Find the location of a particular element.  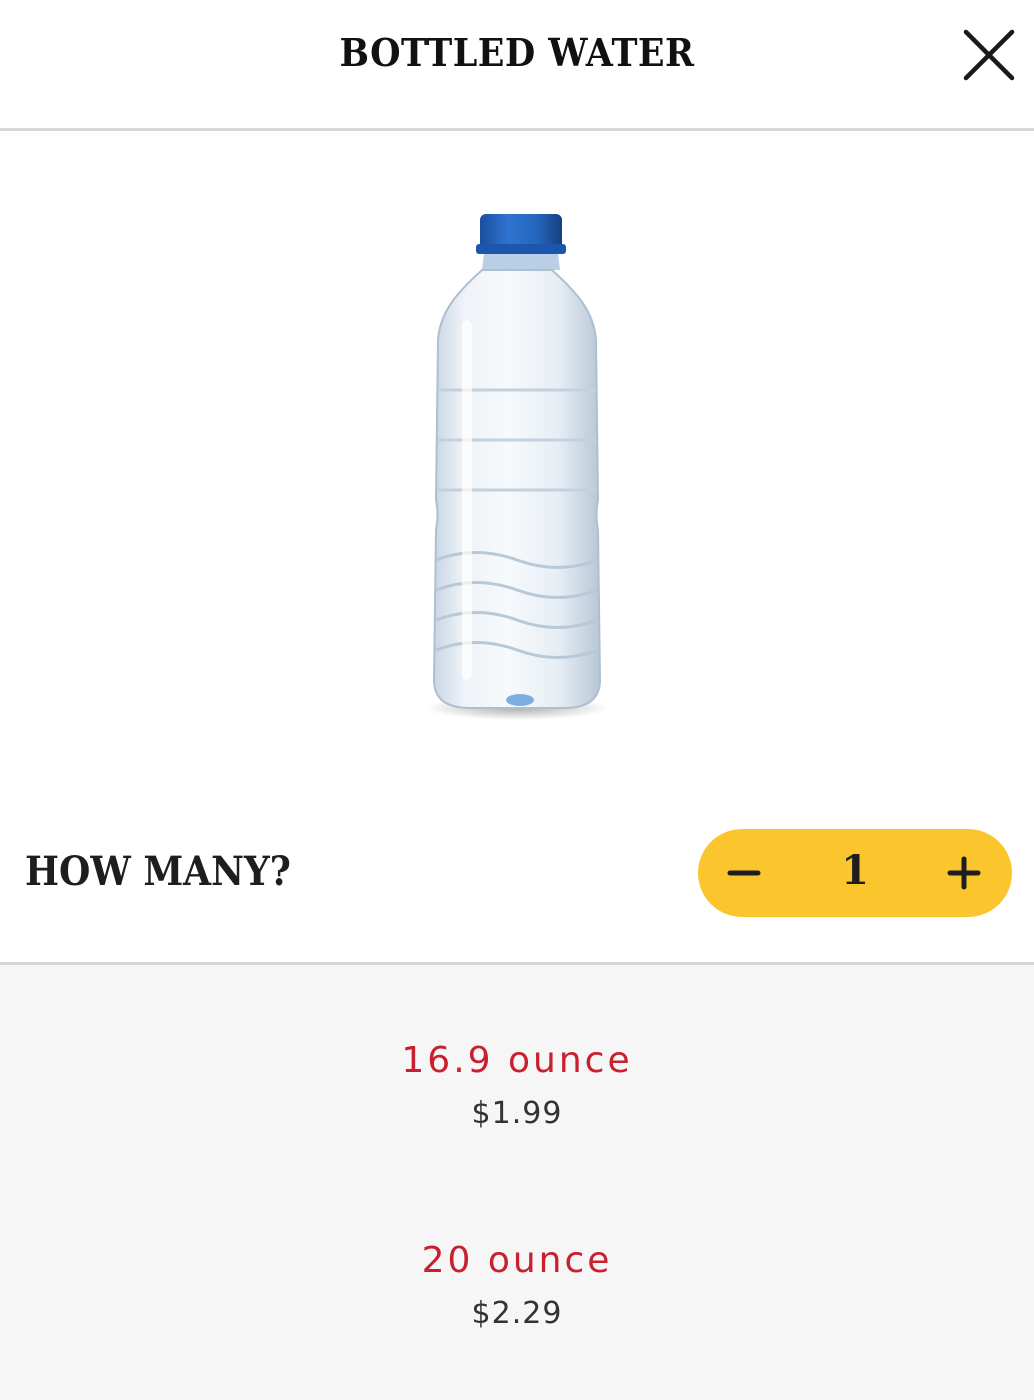

plus-icon is located at coordinates (964, 873).